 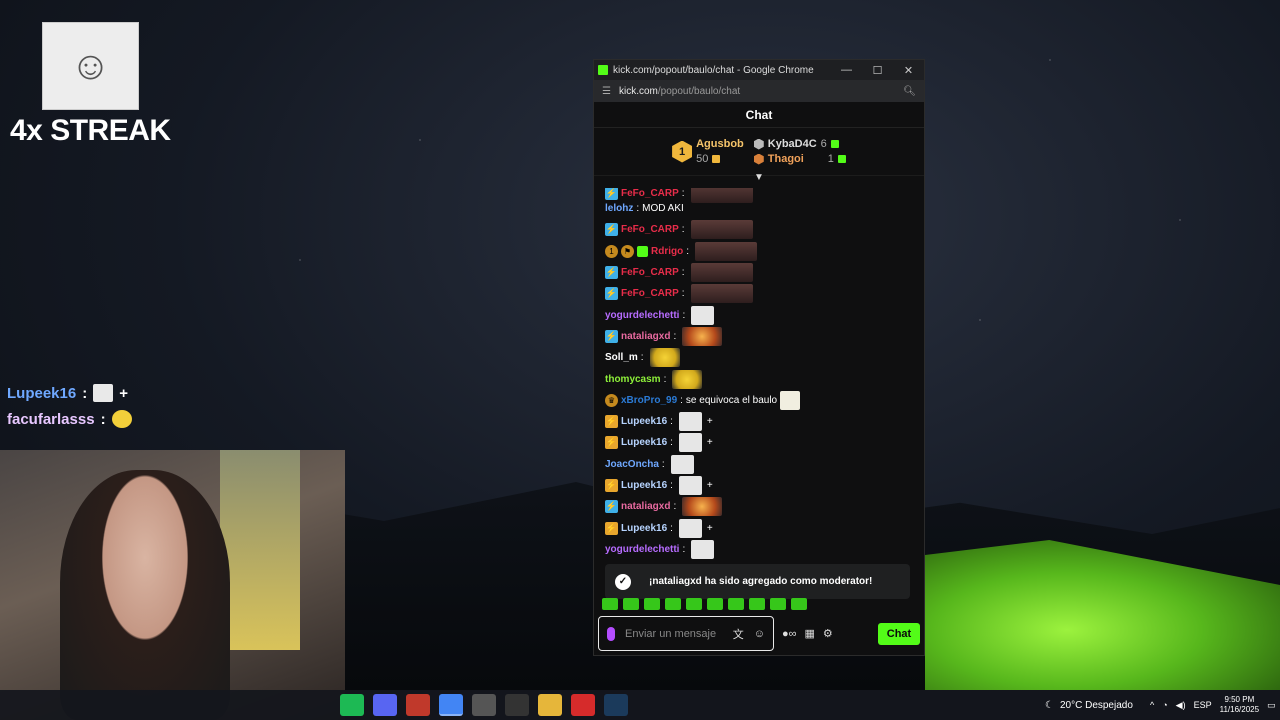 What do you see at coordinates (451, 705) in the screenshot?
I see `chrome-icon` at bounding box center [451, 705].